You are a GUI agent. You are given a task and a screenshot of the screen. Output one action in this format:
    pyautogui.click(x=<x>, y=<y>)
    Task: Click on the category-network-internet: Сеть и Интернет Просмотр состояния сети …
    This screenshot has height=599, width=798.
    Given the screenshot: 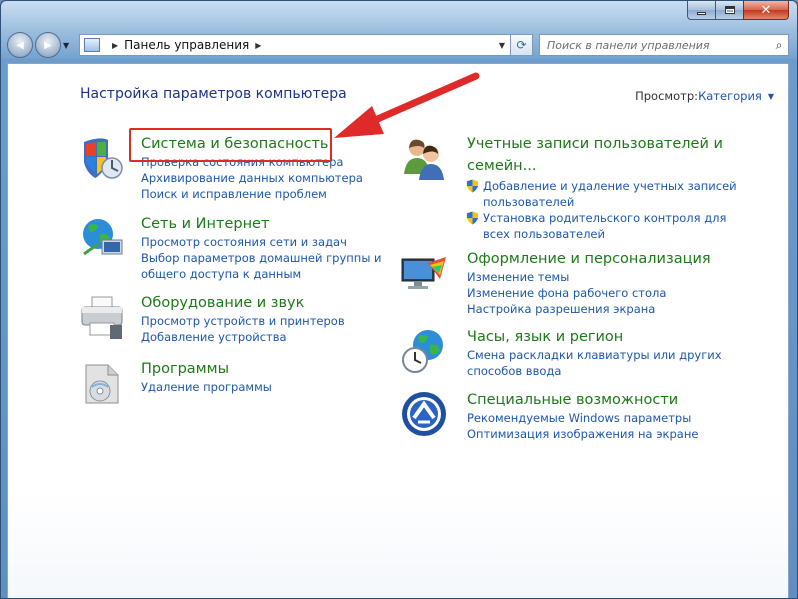 What is the action you would take?
    pyautogui.click(x=230, y=250)
    